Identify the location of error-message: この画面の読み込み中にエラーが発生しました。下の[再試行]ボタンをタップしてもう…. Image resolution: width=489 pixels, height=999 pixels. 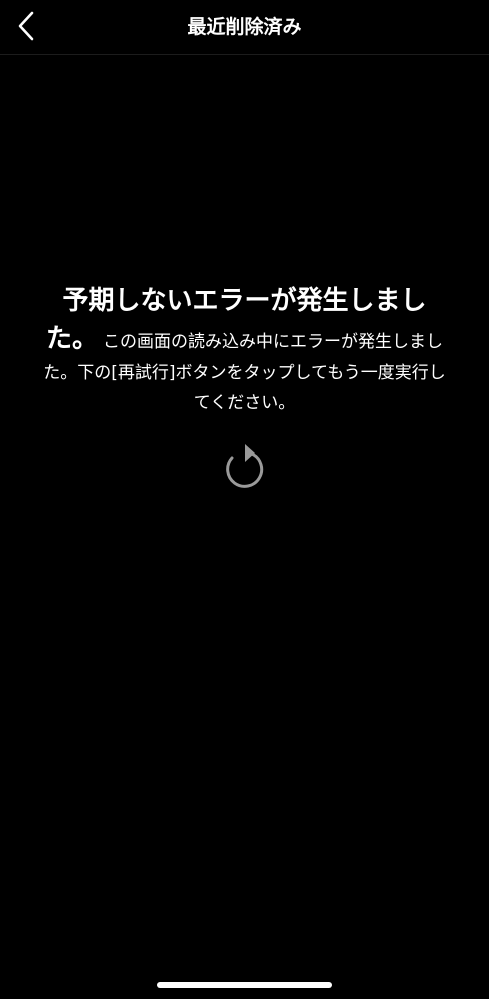
(244, 372).